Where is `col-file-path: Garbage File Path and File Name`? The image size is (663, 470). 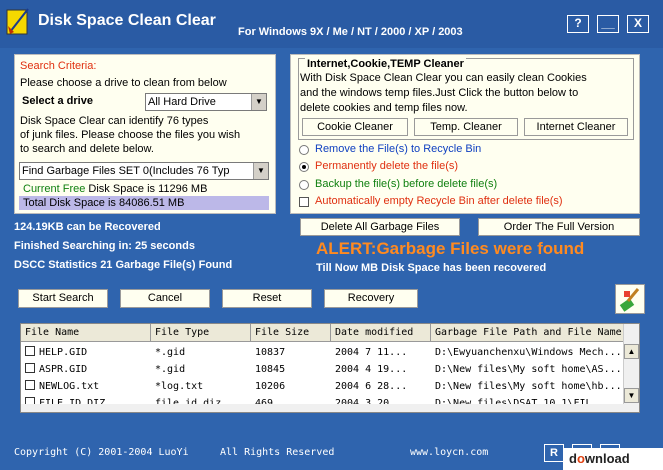
col-file-path: Garbage File Path and File Name is located at coordinates (527, 333).